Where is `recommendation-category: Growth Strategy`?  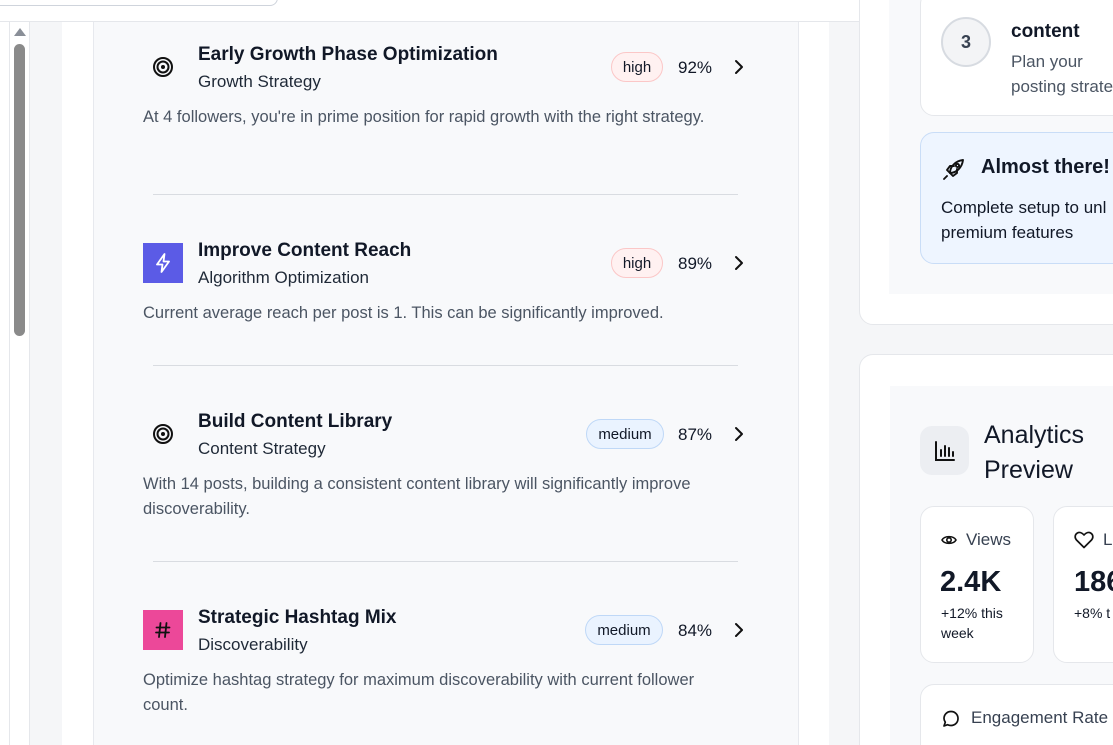 recommendation-category: Growth Strategy is located at coordinates (259, 81).